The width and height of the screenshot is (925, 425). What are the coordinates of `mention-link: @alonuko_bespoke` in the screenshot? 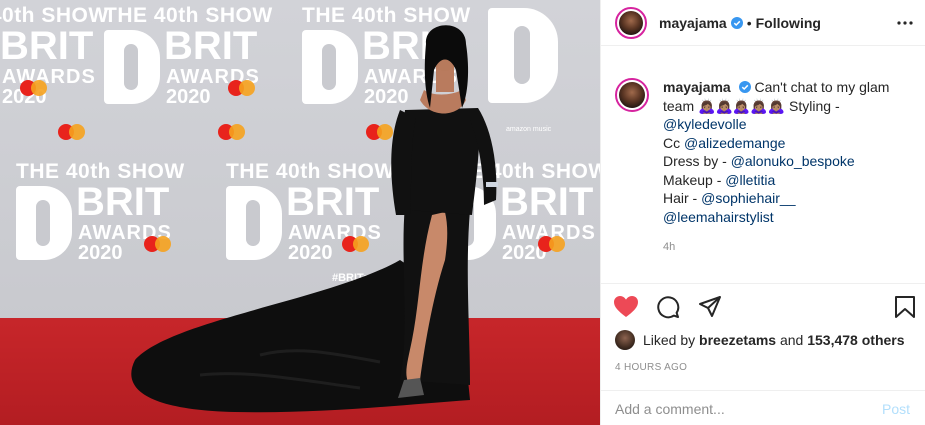 It's located at (793, 161).